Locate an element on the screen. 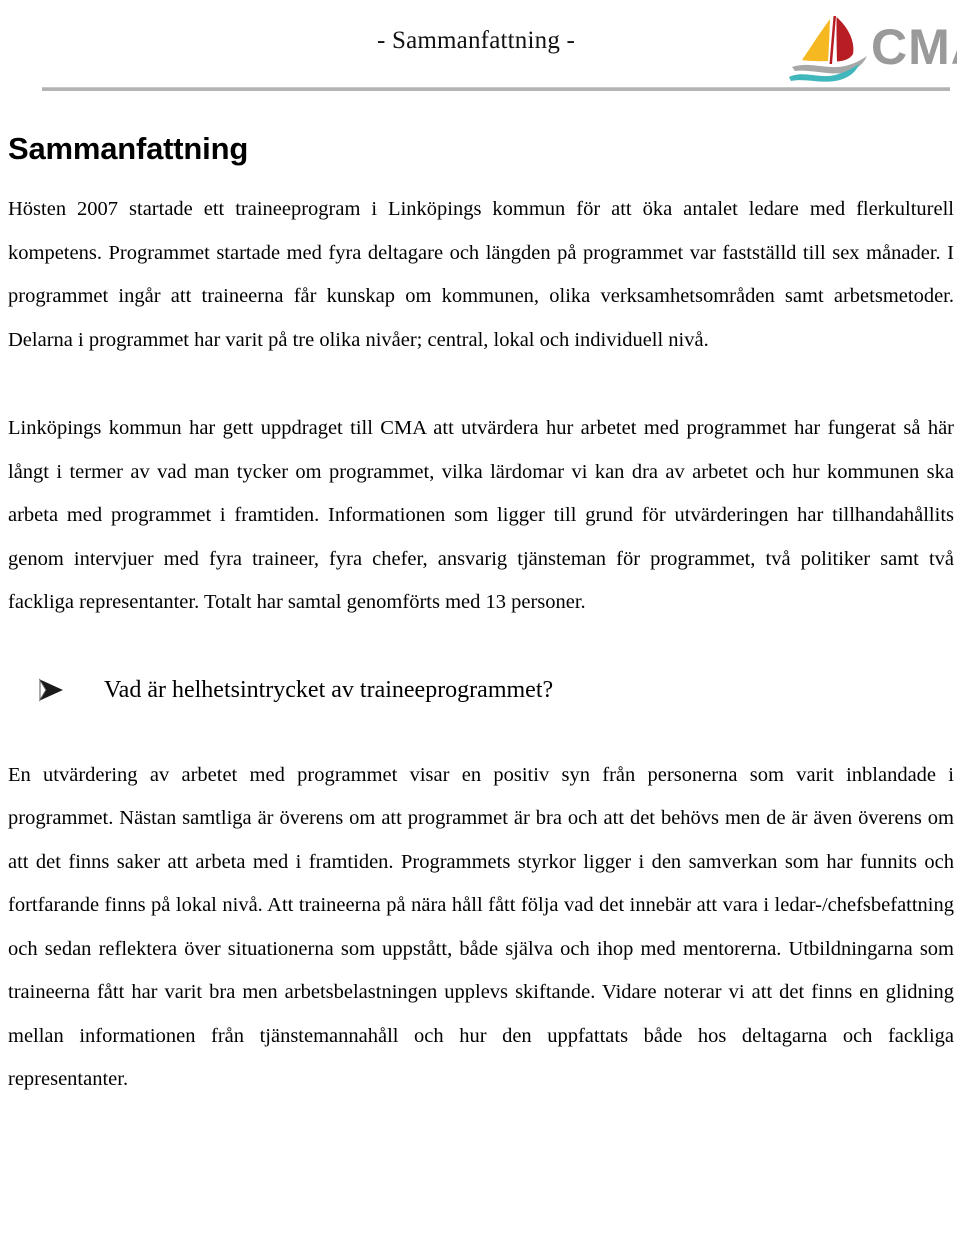 This screenshot has height=1239, width=960. cma-wordmark: CMA is located at coordinates (914, 47).